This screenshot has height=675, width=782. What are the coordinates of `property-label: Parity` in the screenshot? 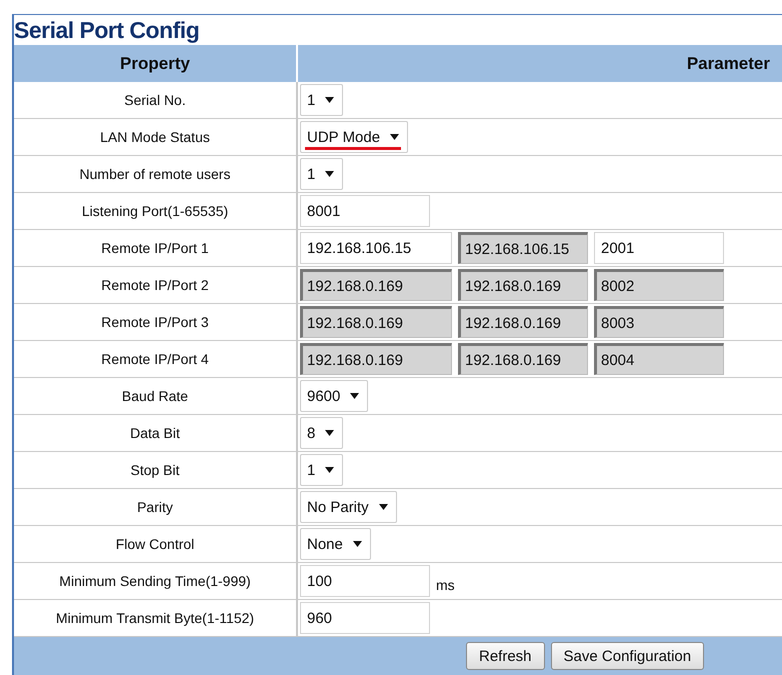 It's located at (156, 507).